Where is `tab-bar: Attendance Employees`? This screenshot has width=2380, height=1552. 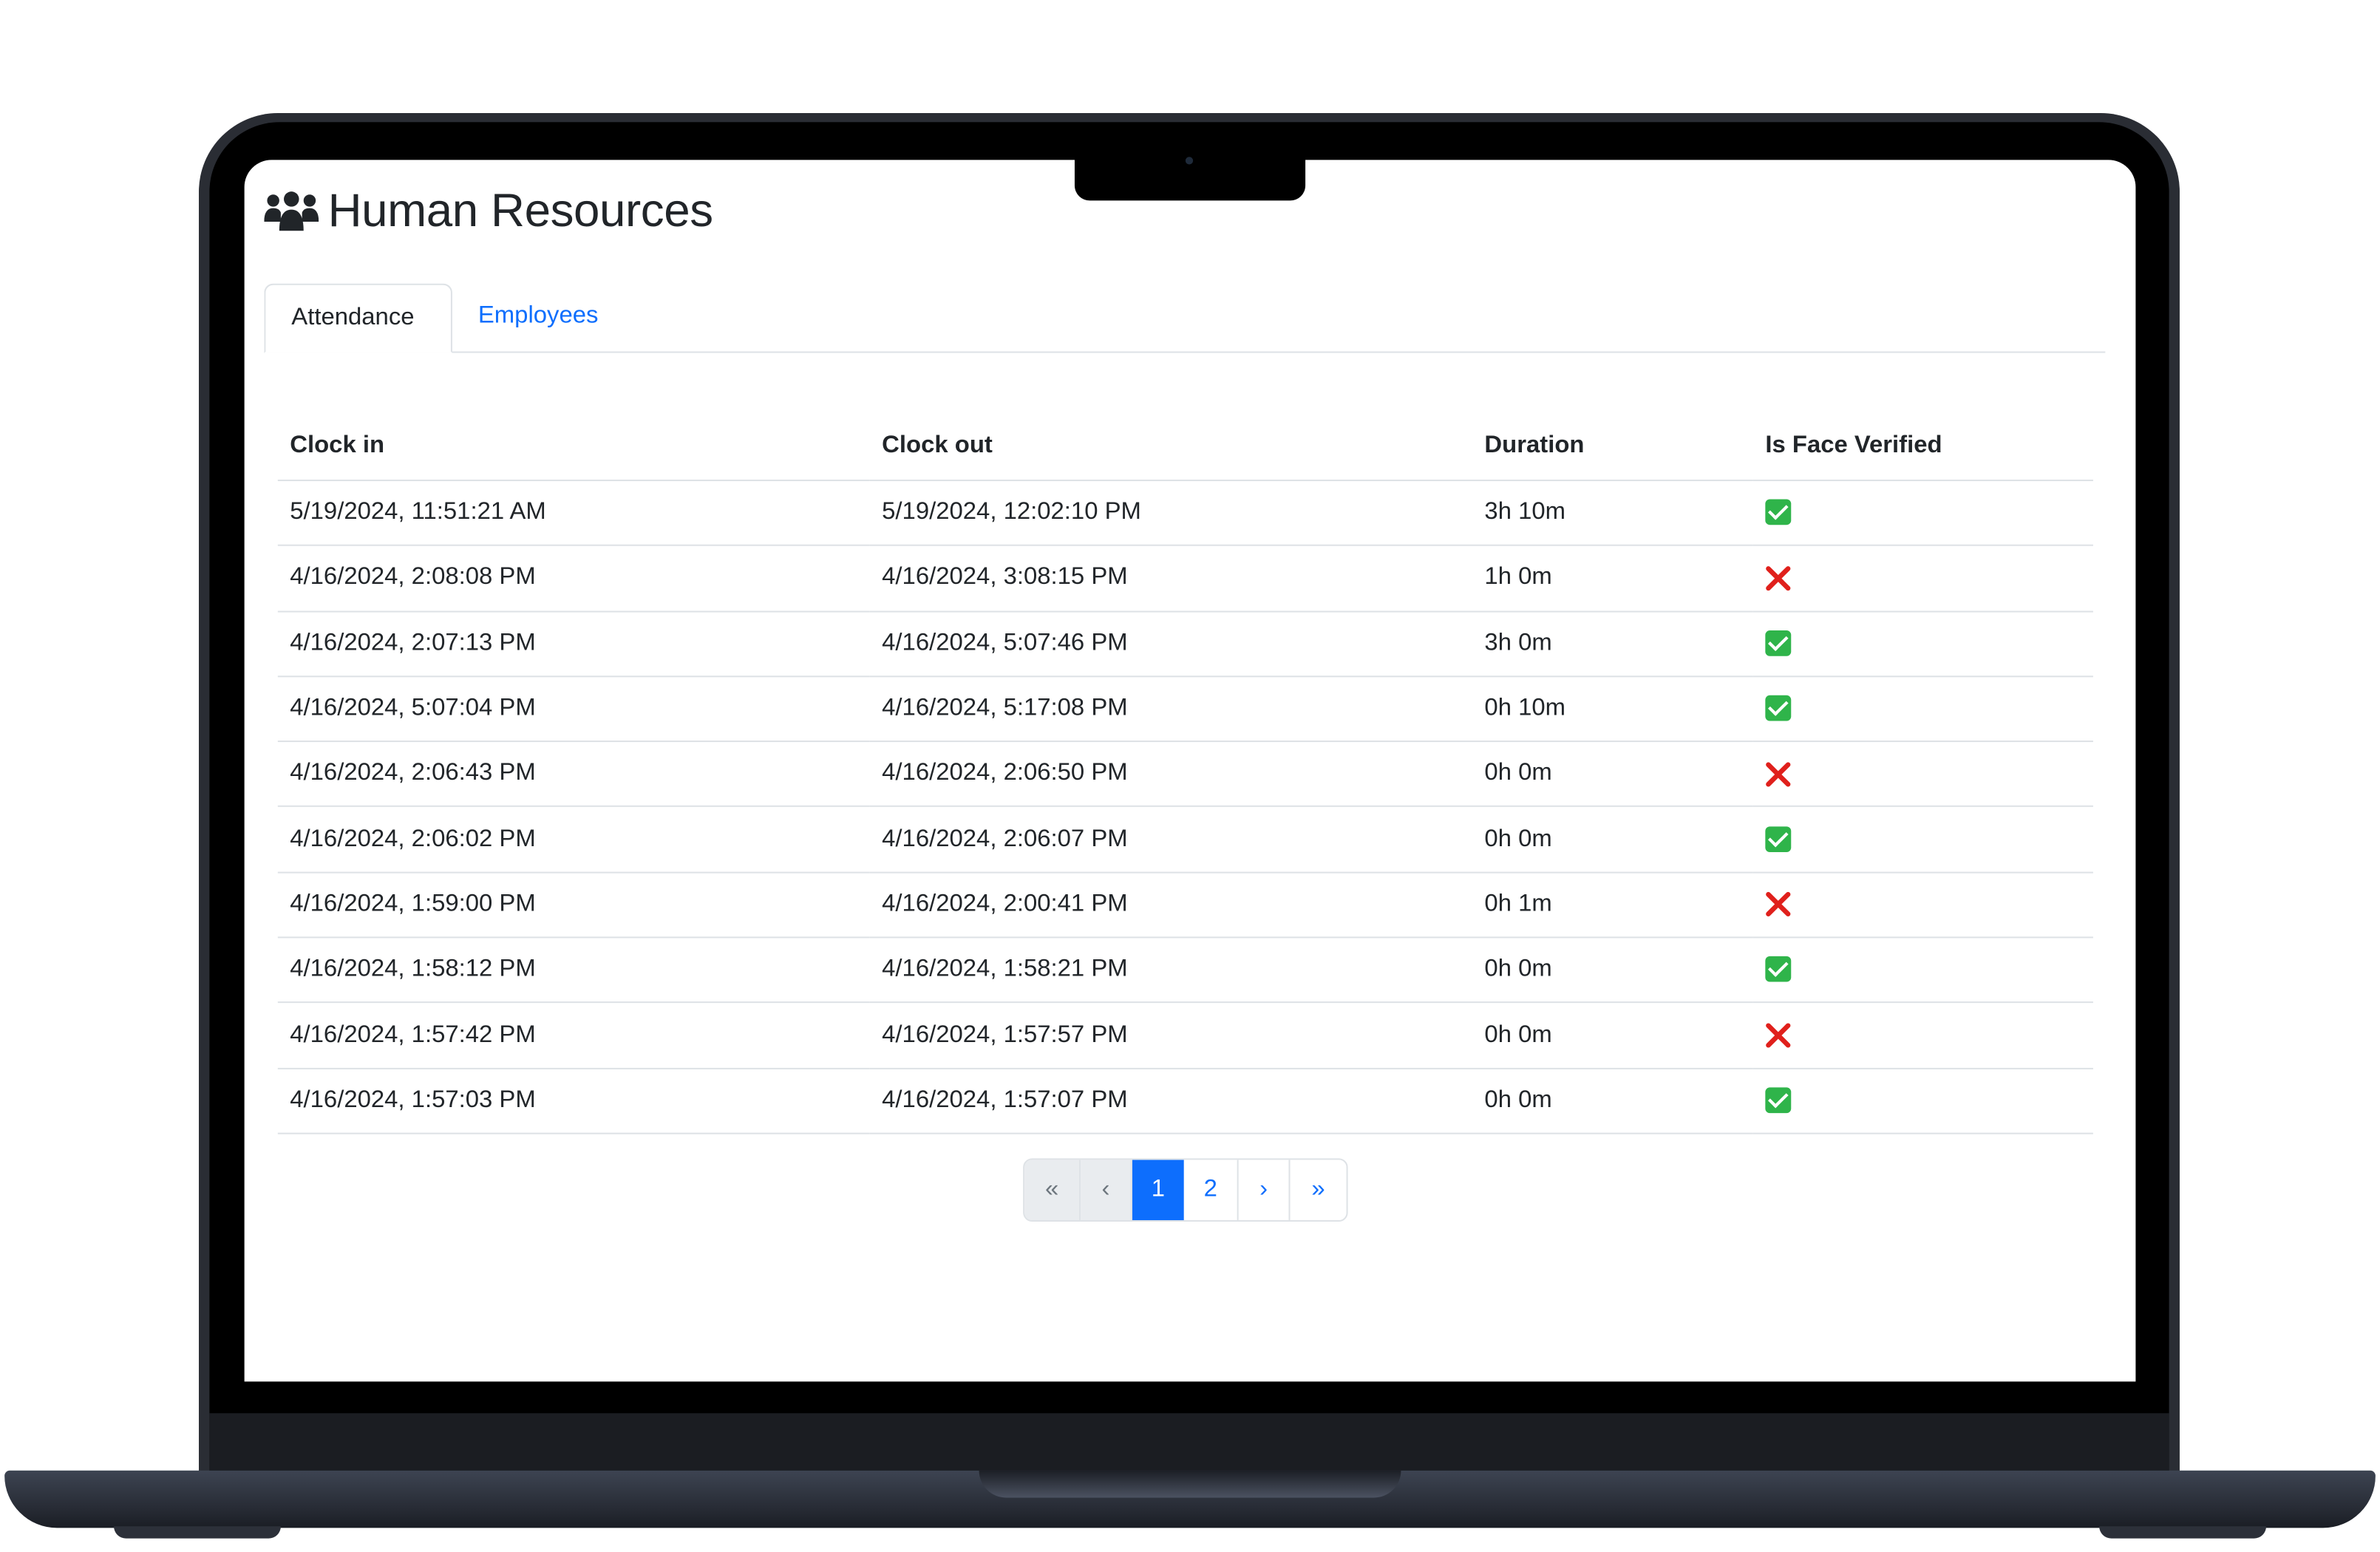 tab-bar: Attendance Employees is located at coordinates (1185, 318).